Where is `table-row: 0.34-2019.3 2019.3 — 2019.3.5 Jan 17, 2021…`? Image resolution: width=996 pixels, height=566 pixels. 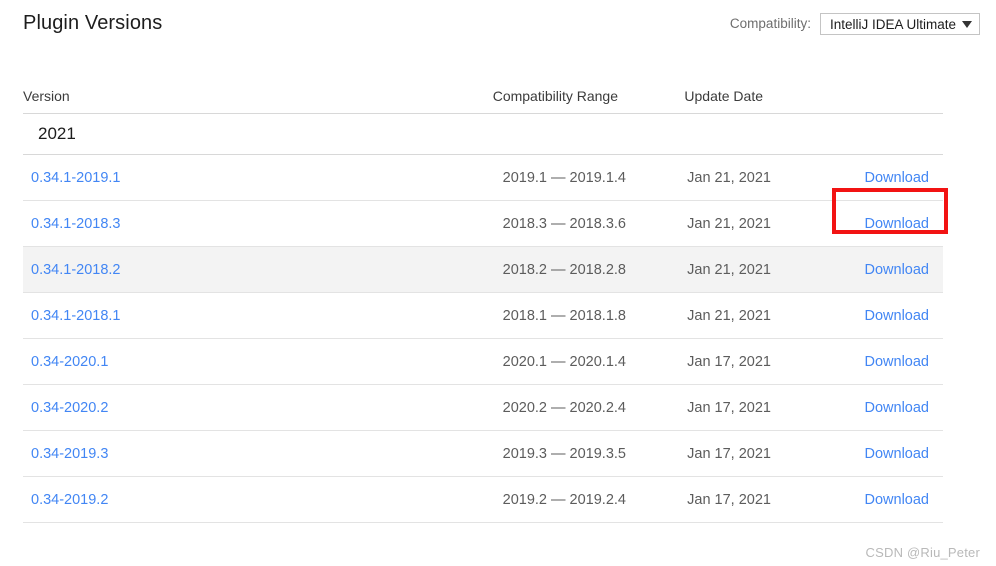 table-row: 0.34-2019.3 2019.3 — 2019.3.5 Jan 17, 2021… is located at coordinates (483, 454).